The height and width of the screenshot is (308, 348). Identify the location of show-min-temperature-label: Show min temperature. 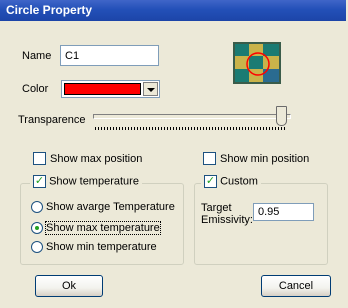
(101, 247).